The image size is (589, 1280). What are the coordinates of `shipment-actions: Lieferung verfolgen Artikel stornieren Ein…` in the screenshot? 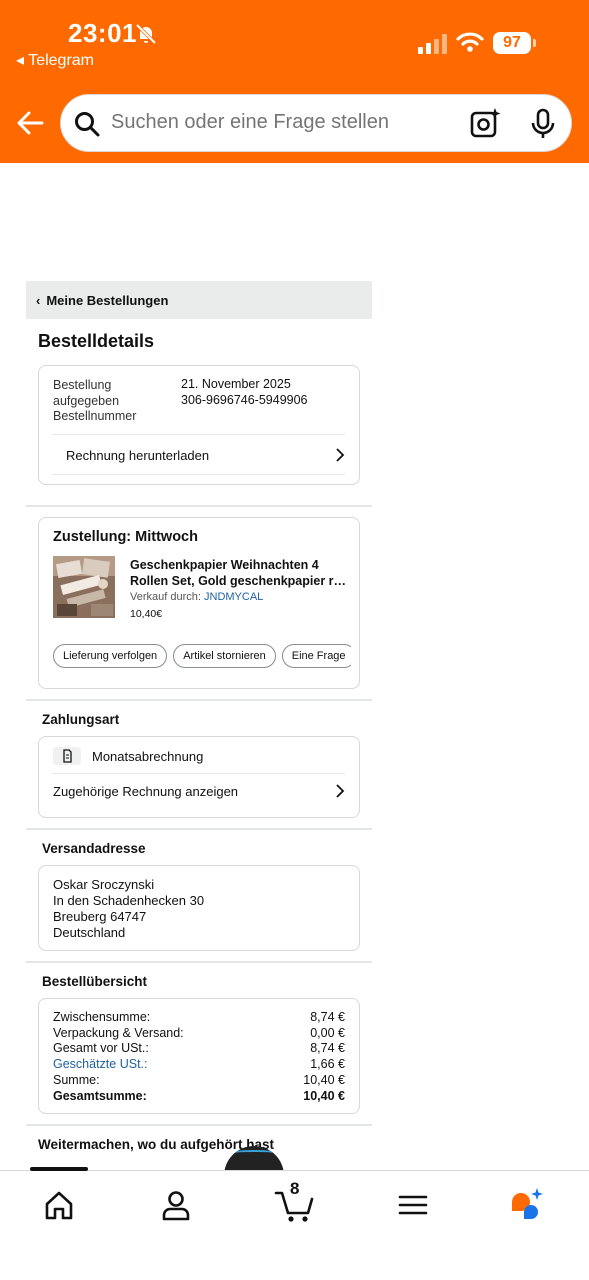 It's located at (202, 656).